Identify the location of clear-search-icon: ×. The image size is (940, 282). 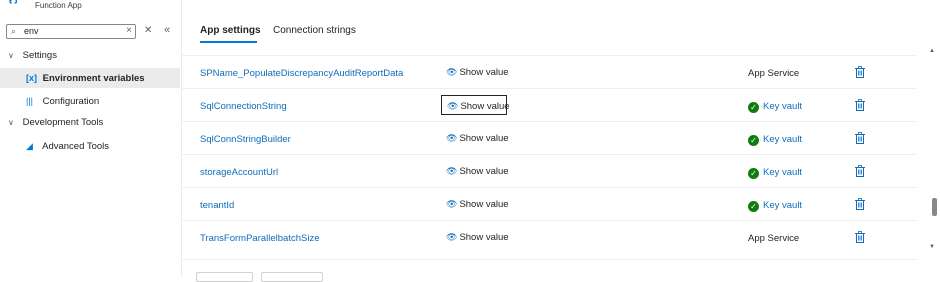
(129, 30).